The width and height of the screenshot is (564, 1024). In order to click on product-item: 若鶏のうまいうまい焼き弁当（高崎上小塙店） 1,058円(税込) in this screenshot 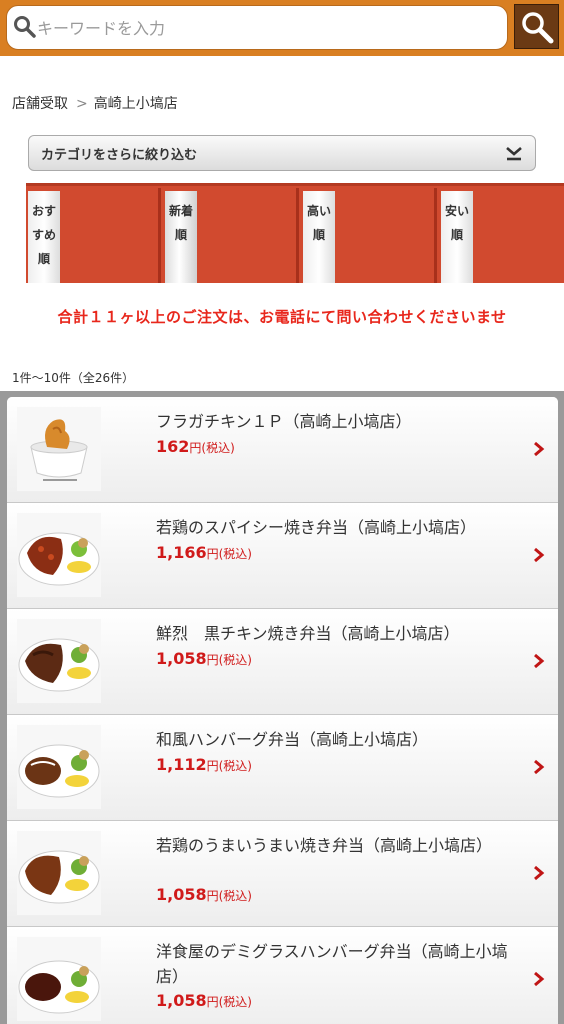, I will do `click(282, 874)`.